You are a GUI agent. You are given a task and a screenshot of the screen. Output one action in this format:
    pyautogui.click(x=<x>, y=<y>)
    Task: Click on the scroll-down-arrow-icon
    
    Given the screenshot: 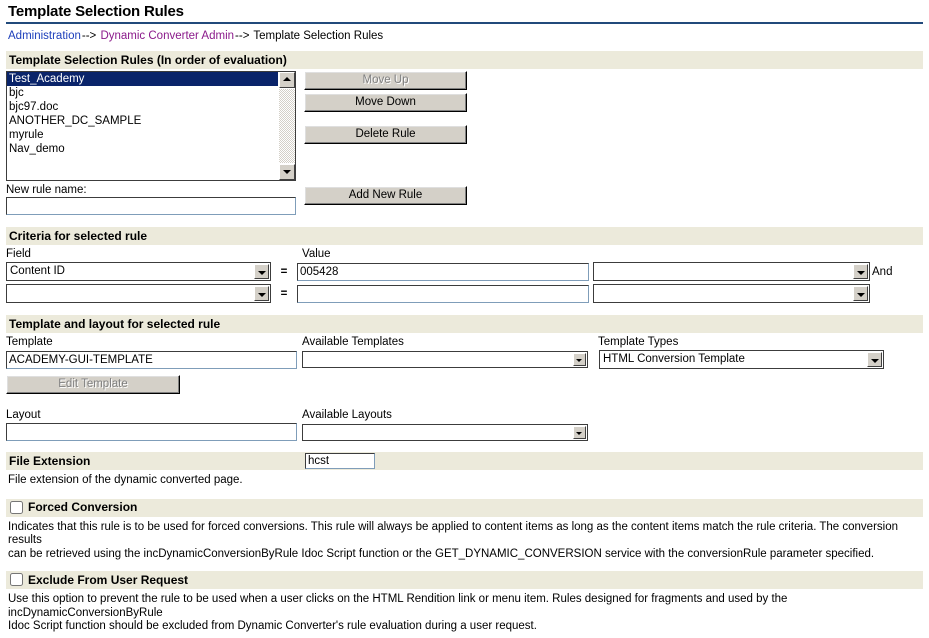 What is the action you would take?
    pyautogui.click(x=287, y=172)
    